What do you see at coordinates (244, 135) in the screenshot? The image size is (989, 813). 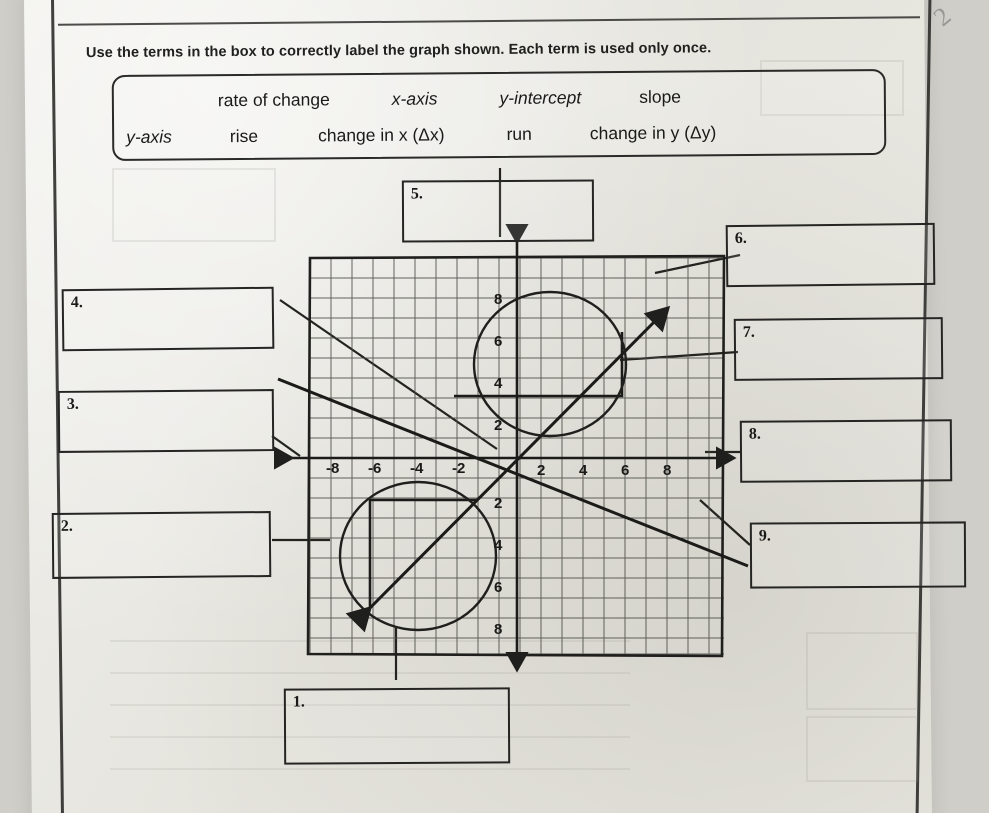 I see `word-bank-term-rise: rise` at bounding box center [244, 135].